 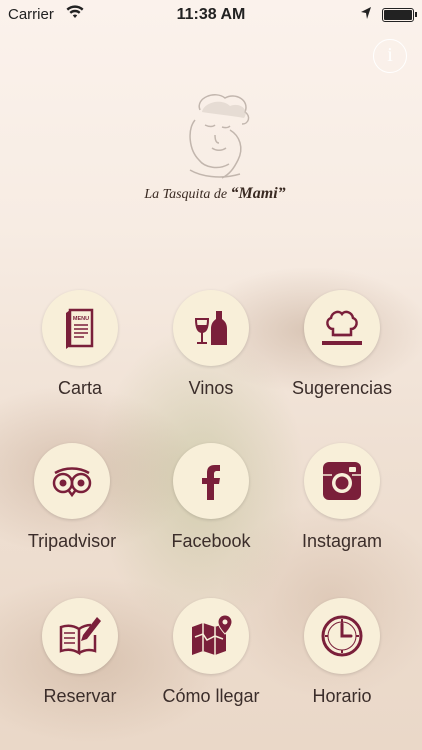 I want to click on carta-label: Carta, so click(x=79, y=388).